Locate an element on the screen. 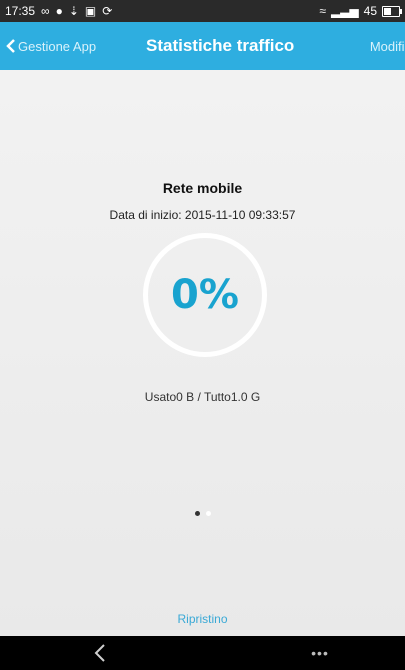 This screenshot has width=405, height=670. signal-icon: ▂▃▅ is located at coordinates (344, 11).